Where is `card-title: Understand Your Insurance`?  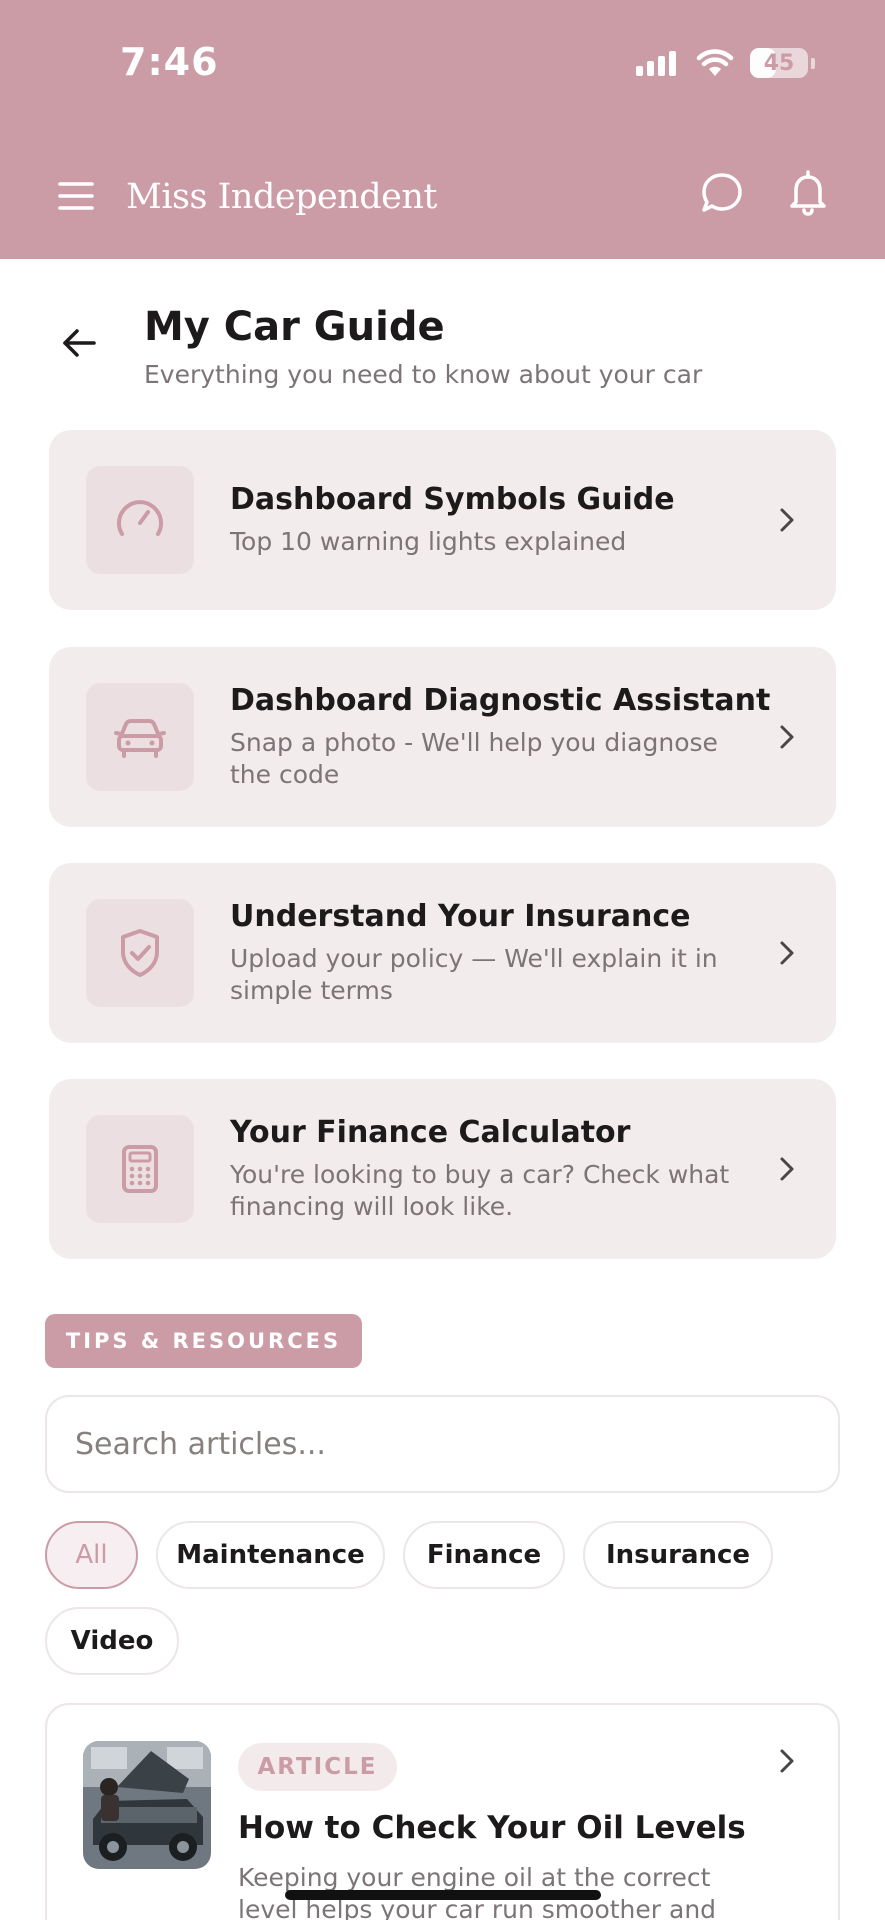
card-title: Understand Your Insurance is located at coordinates (460, 916).